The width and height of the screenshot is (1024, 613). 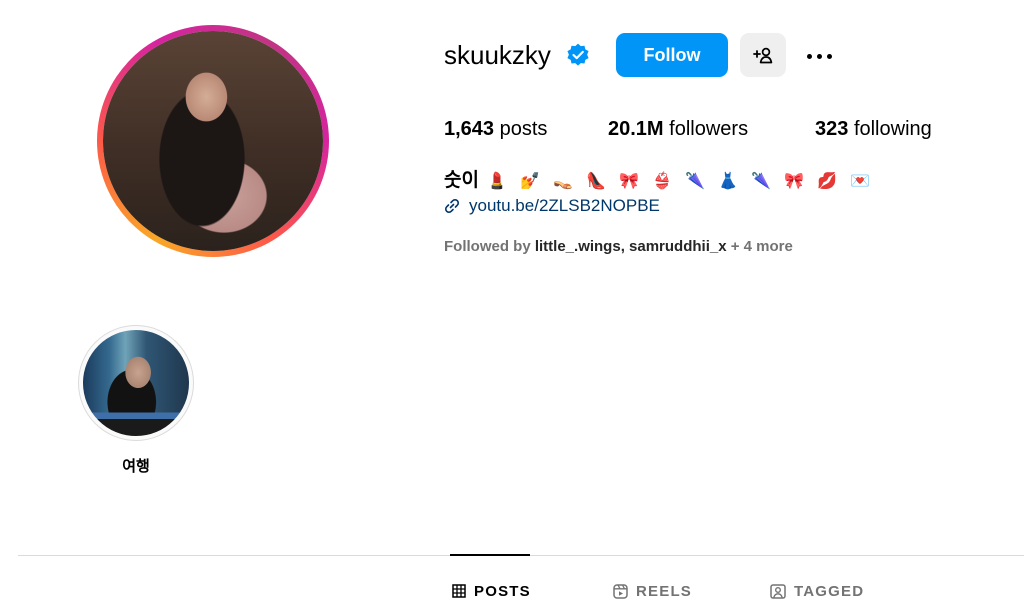 What do you see at coordinates (578, 54) in the screenshot?
I see `verified-badge-icon` at bounding box center [578, 54].